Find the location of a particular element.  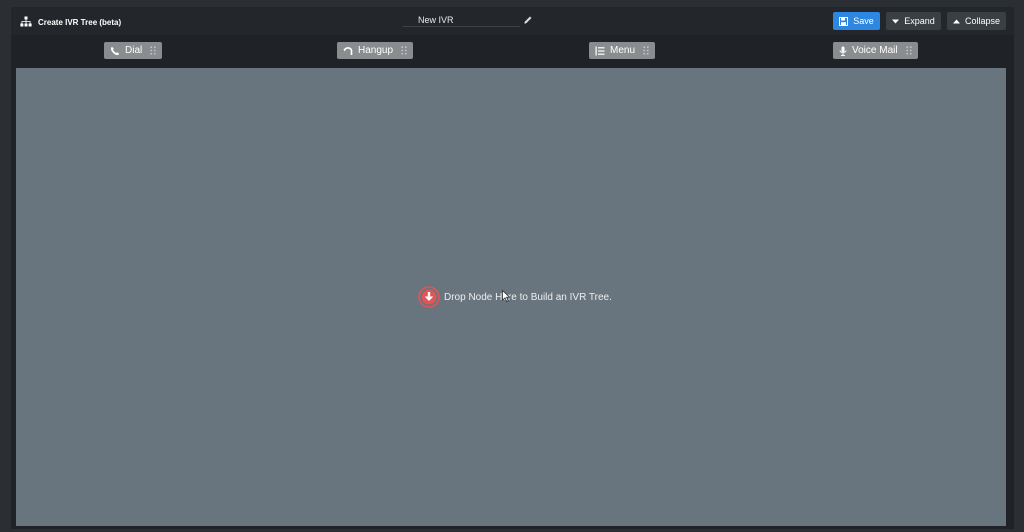

hangup-icon is located at coordinates (348, 50).